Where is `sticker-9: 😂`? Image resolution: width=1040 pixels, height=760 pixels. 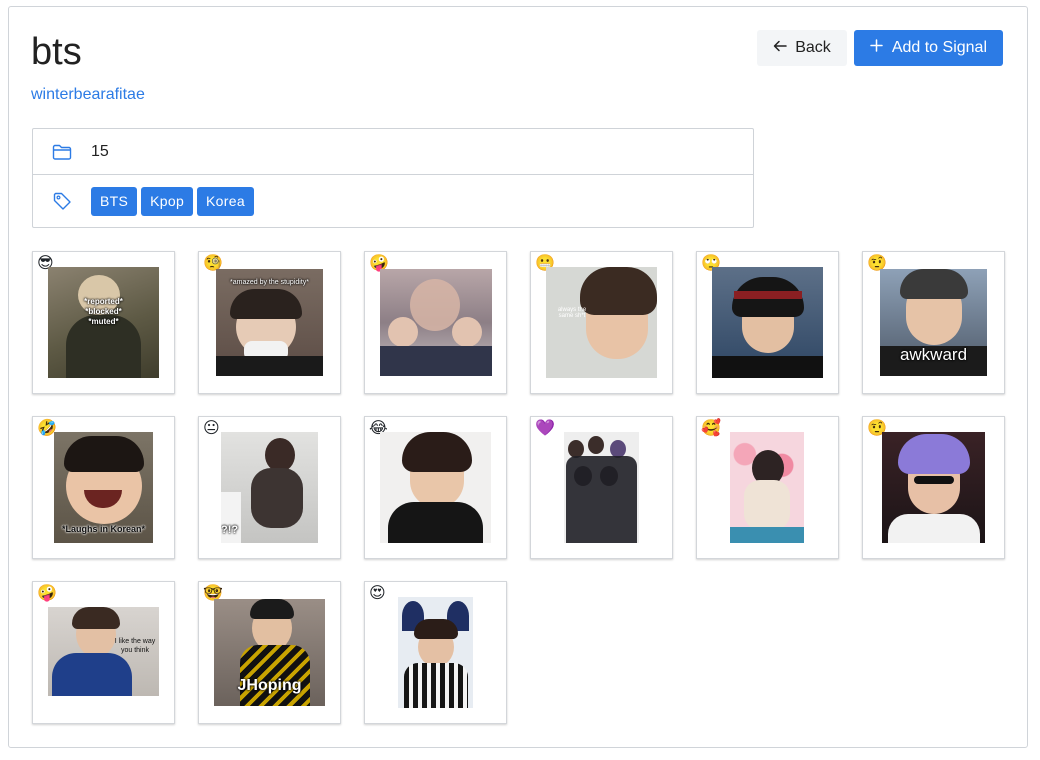 sticker-9: 😂 is located at coordinates (435, 487).